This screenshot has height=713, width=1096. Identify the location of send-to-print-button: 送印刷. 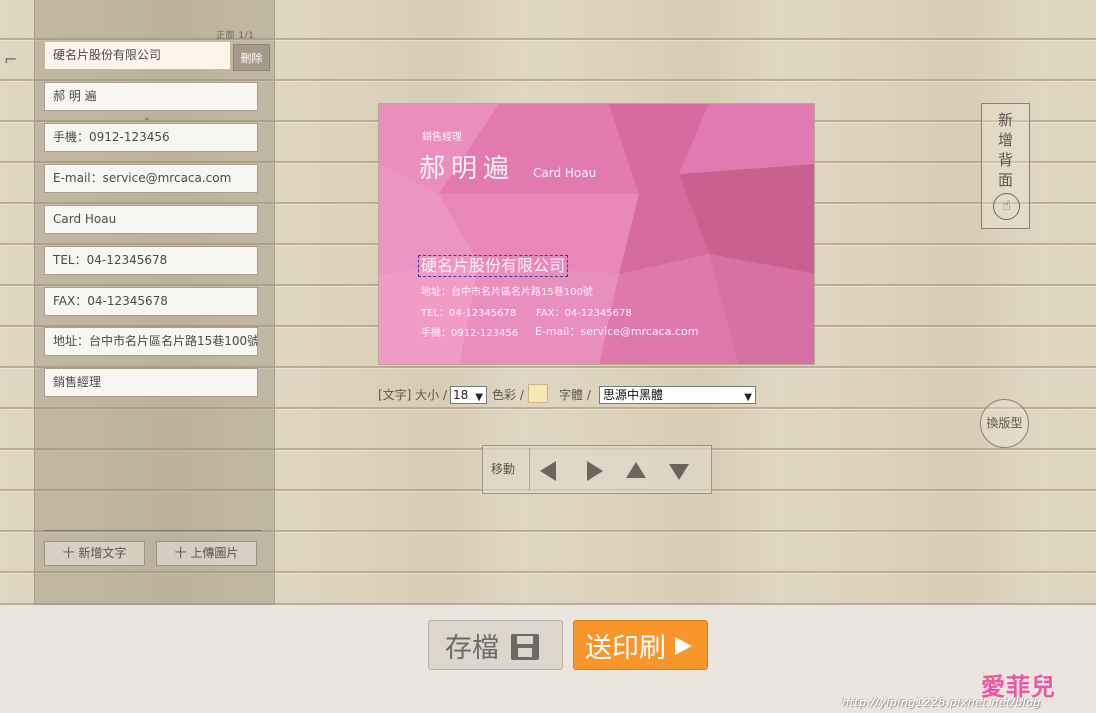
(640, 645).